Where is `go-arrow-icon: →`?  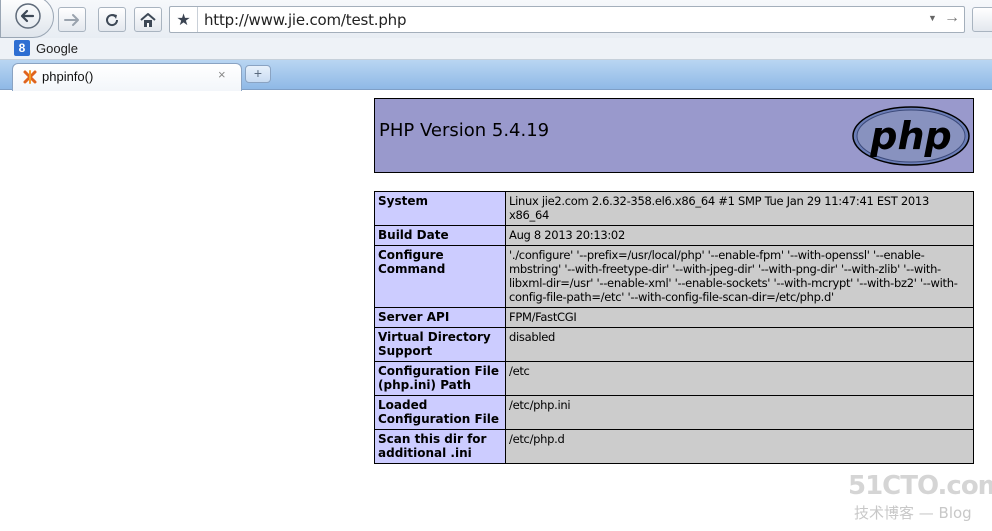 go-arrow-icon: → is located at coordinates (952, 18).